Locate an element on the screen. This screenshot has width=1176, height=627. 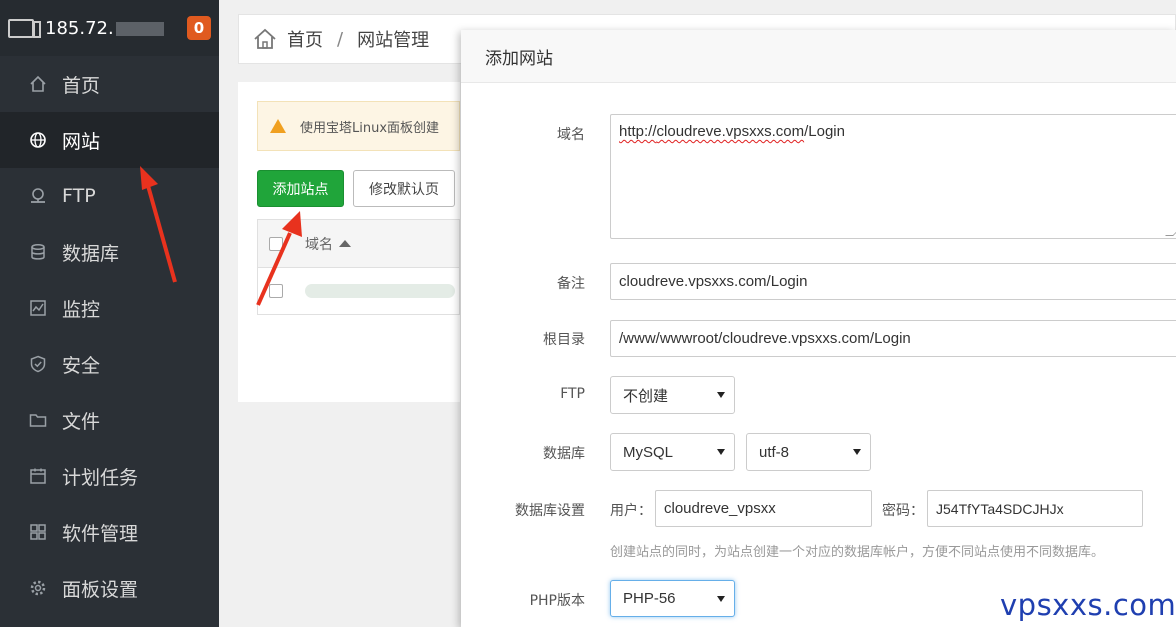
root-dir-label: 根目录 is located at coordinates (564, 340).